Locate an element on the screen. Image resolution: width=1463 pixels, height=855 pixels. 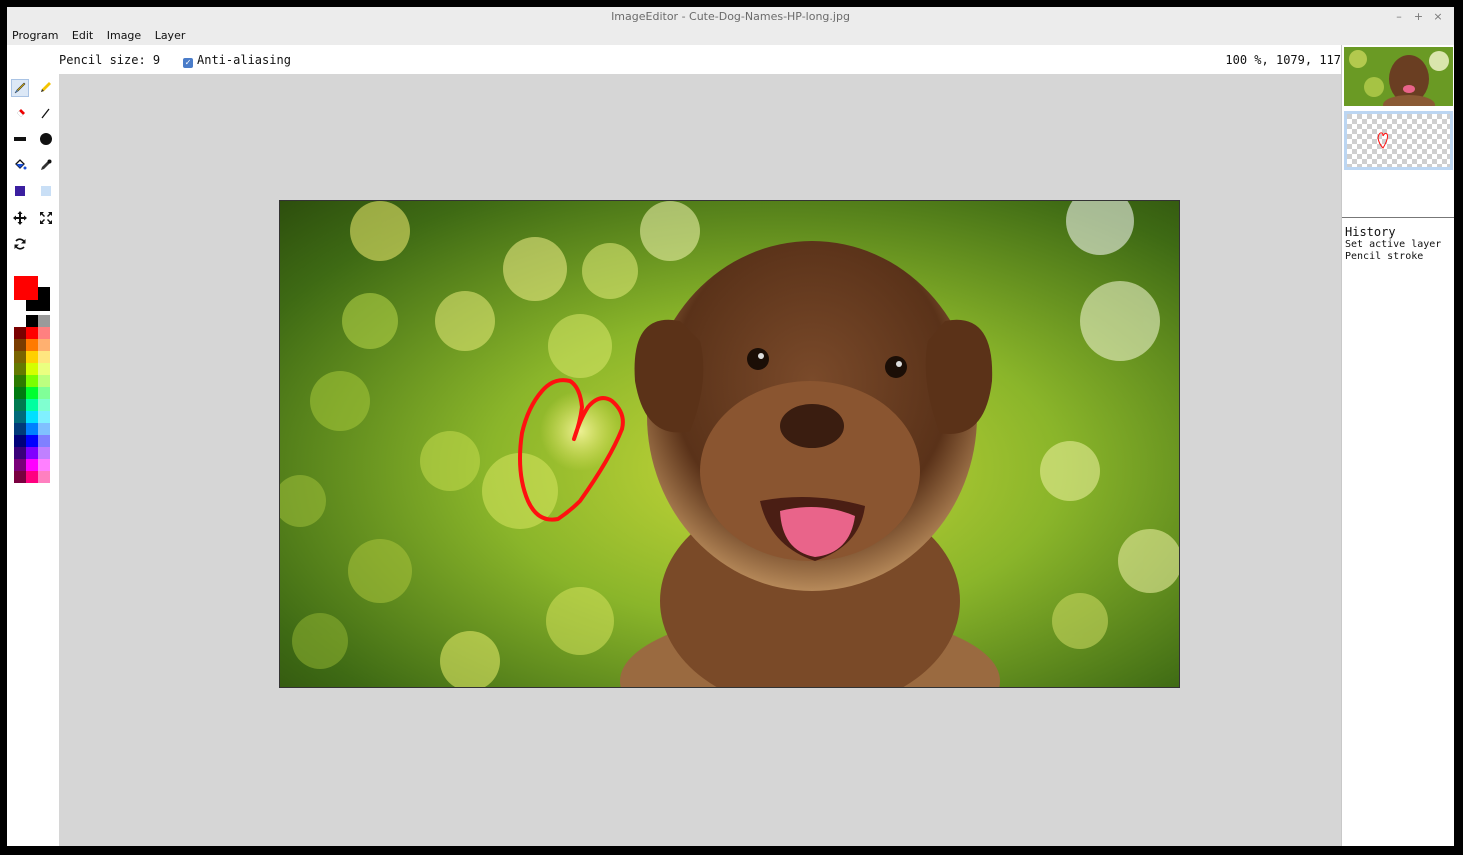
history-item: Set active layer is located at coordinates (1393, 245).